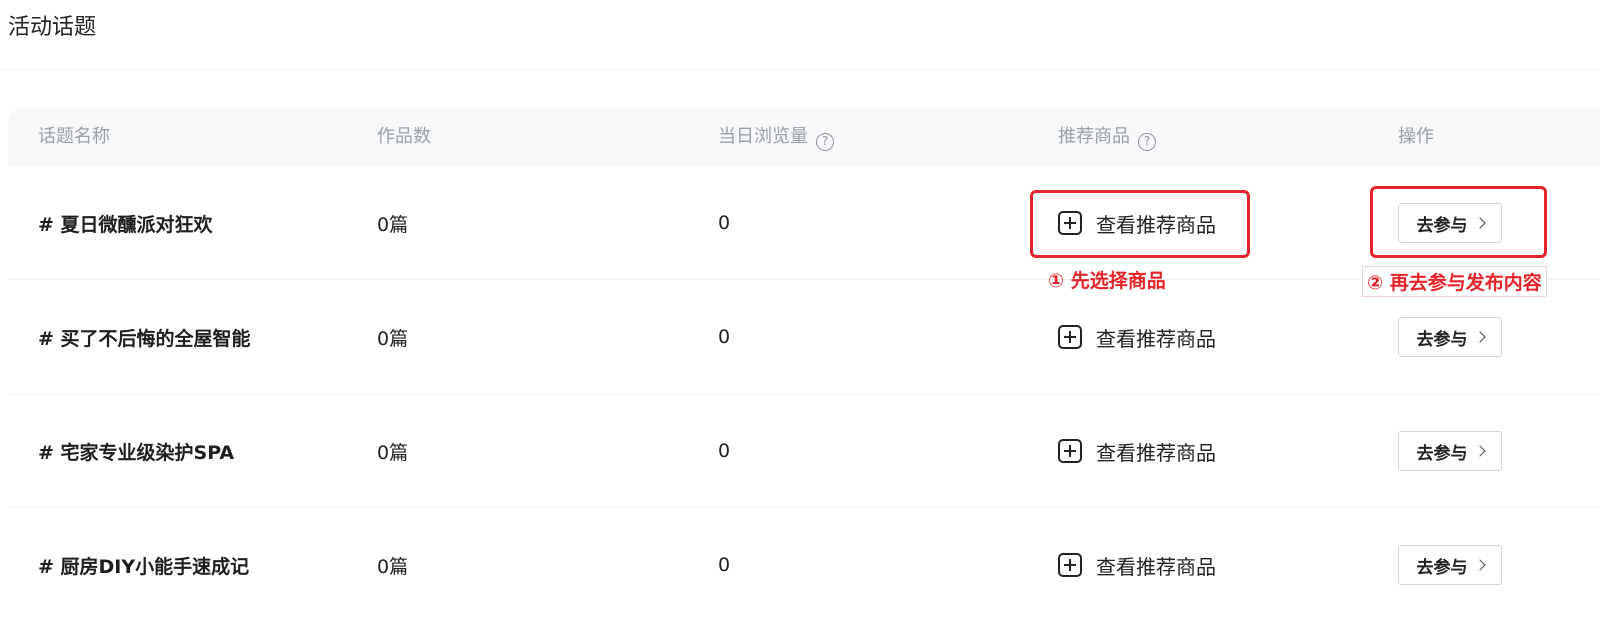  I want to click on annotation-step1: ① 先选择商品, so click(1107, 281).